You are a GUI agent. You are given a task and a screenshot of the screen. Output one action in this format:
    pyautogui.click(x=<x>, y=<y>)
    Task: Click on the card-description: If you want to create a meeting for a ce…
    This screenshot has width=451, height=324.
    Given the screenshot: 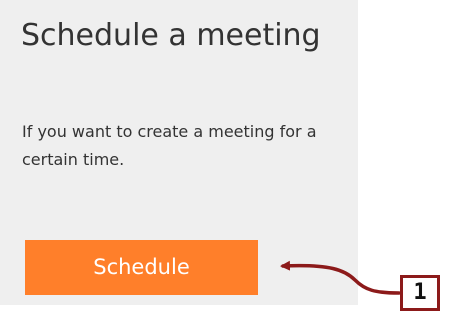 What is the action you would take?
    pyautogui.click(x=169, y=145)
    